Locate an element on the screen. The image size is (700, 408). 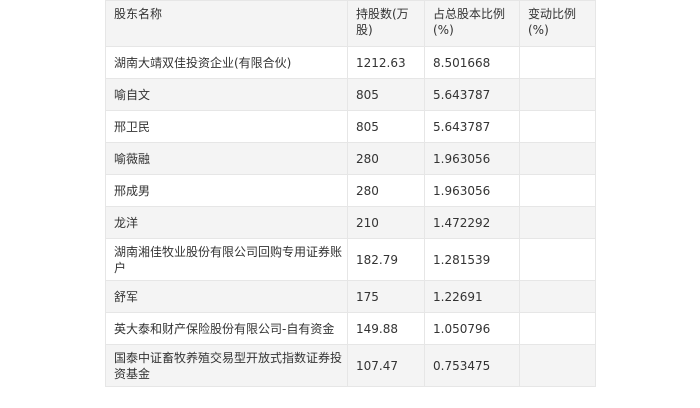
table-row: 喻薇融 280 1.963056 is located at coordinates (350, 158).